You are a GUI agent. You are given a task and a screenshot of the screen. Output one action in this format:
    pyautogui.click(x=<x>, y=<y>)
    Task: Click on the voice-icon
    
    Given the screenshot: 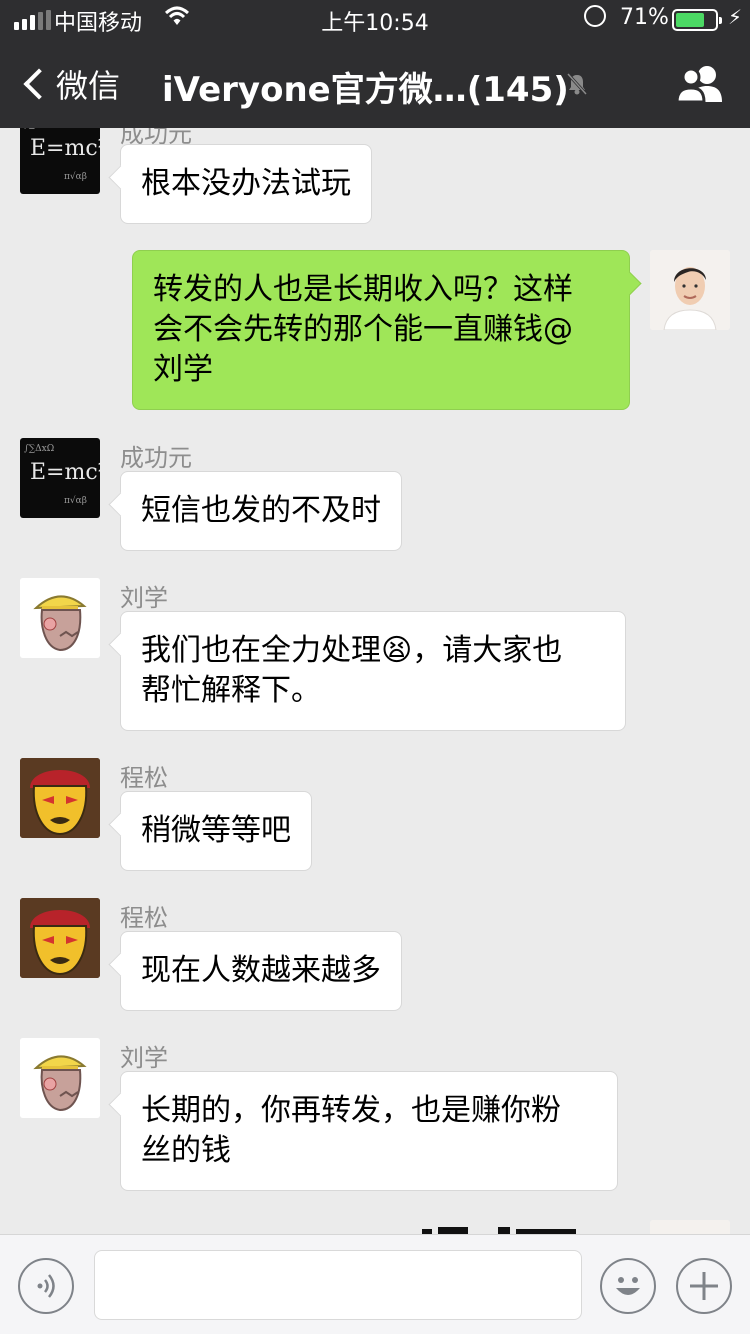 What is the action you would take?
    pyautogui.click(x=46, y=1286)
    